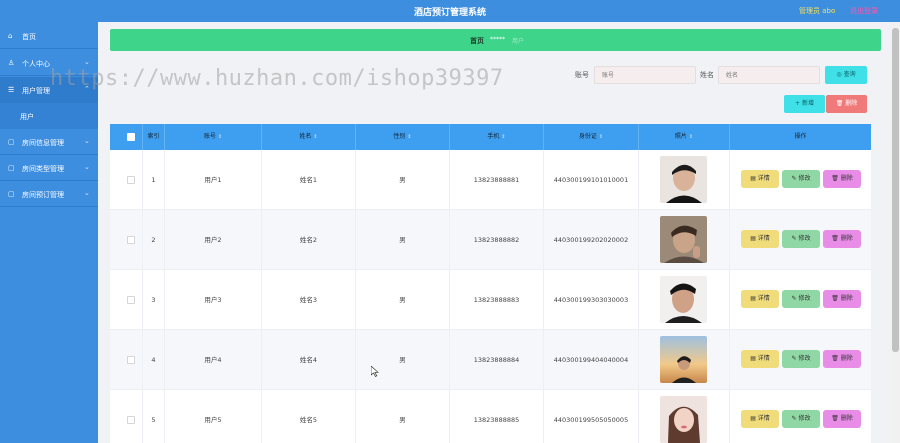 This screenshot has height=443, width=900. What do you see at coordinates (800, 136) in the screenshot?
I see `header-actions: 操作` at bounding box center [800, 136].